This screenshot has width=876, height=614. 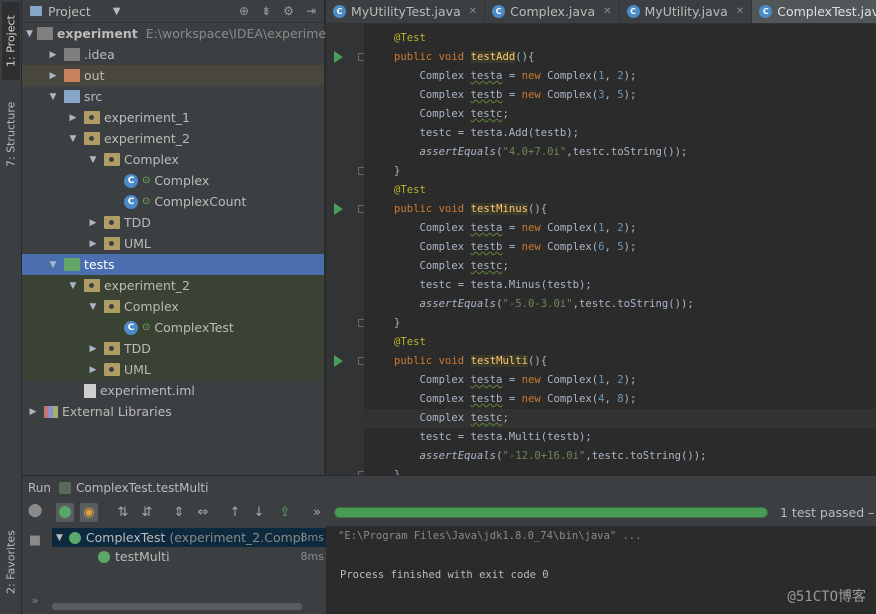 What do you see at coordinates (173, 180) in the screenshot?
I see `tree-node: C ⊙ Complex` at bounding box center [173, 180].